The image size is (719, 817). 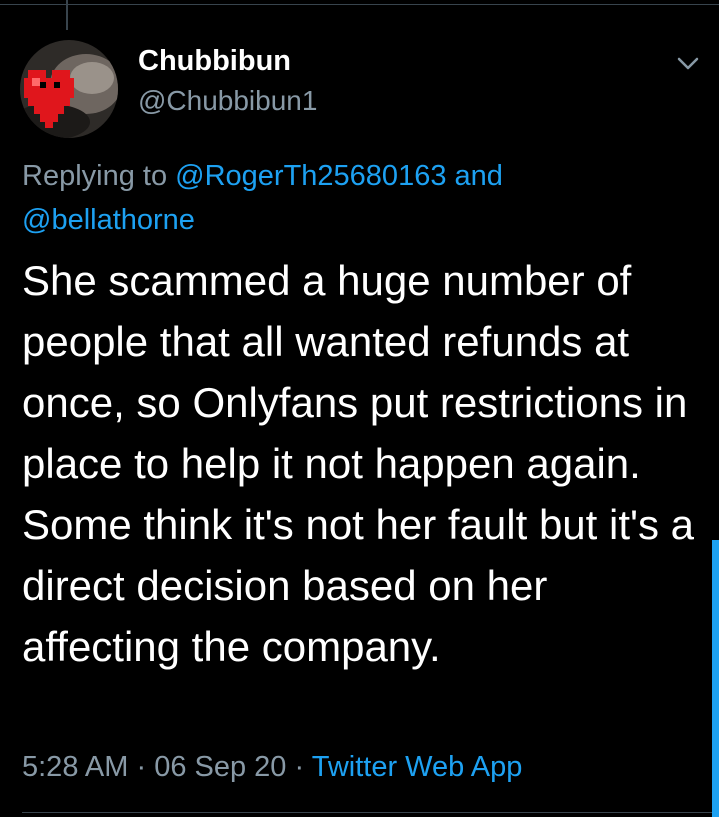 What do you see at coordinates (370, 812) in the screenshot?
I see `bottom-divider` at bounding box center [370, 812].